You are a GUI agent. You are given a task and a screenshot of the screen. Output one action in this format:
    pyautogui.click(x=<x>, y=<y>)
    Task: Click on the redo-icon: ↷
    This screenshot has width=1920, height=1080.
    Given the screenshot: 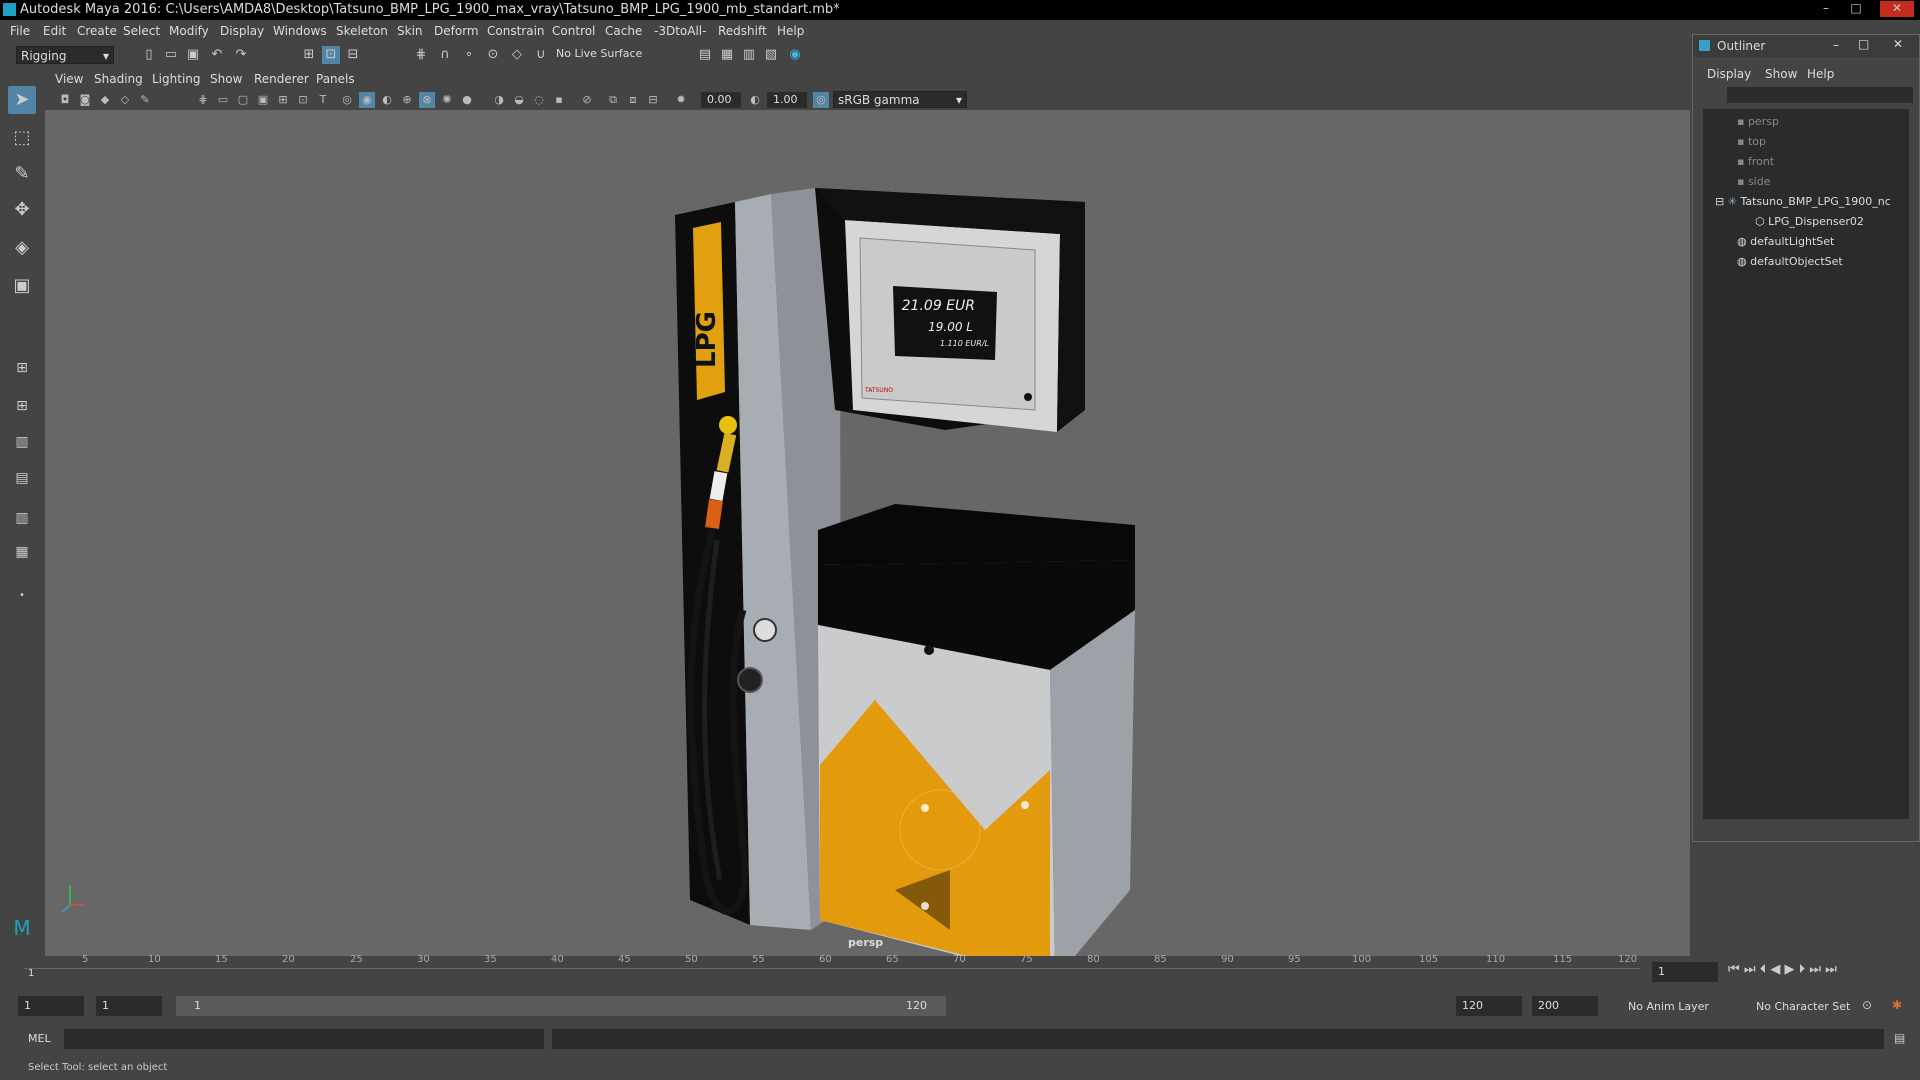 What is the action you would take?
    pyautogui.click(x=241, y=55)
    